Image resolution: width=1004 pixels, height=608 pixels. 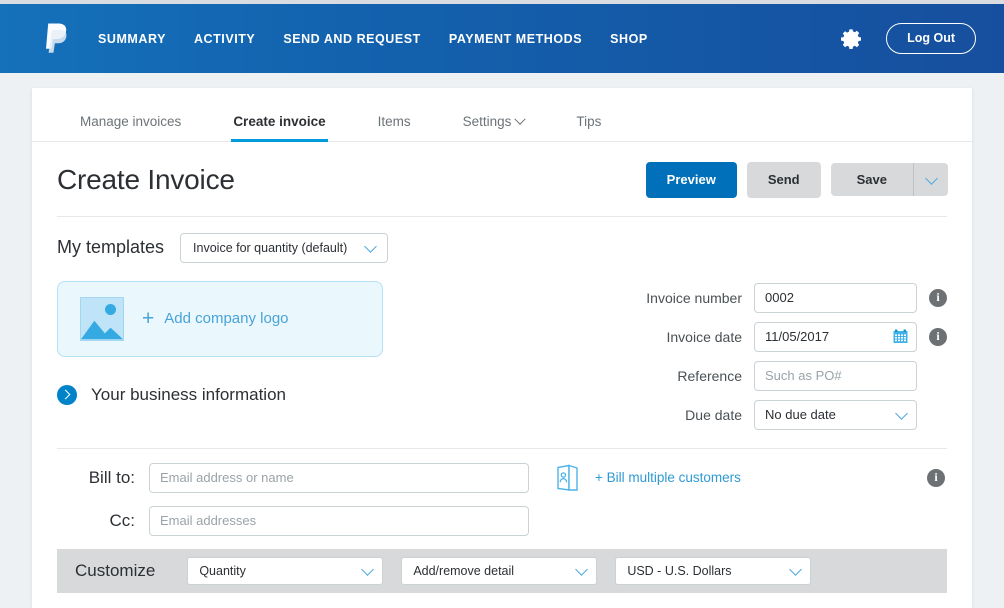 I want to click on my-templates-label: My templates, so click(x=111, y=247).